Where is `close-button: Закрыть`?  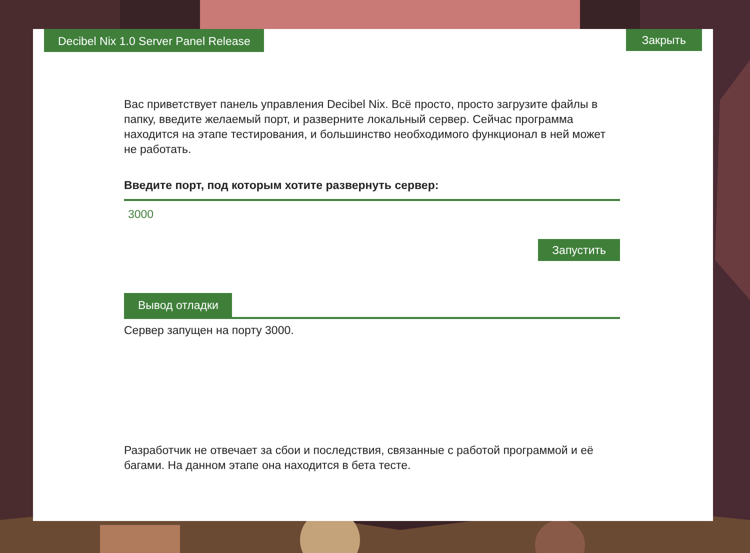 close-button: Закрыть is located at coordinates (664, 40).